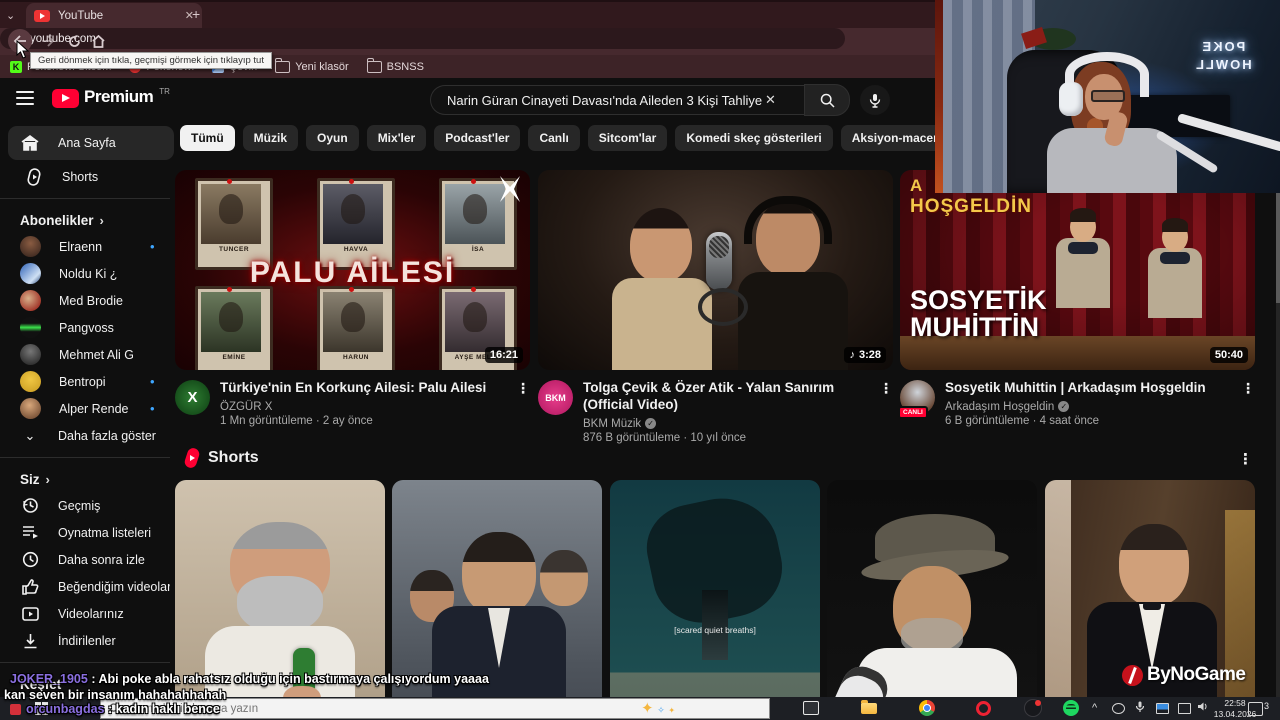 The height and width of the screenshot is (720, 1280). What do you see at coordinates (612, 424) in the screenshot?
I see `video-channel: BKM Müzik` at bounding box center [612, 424].